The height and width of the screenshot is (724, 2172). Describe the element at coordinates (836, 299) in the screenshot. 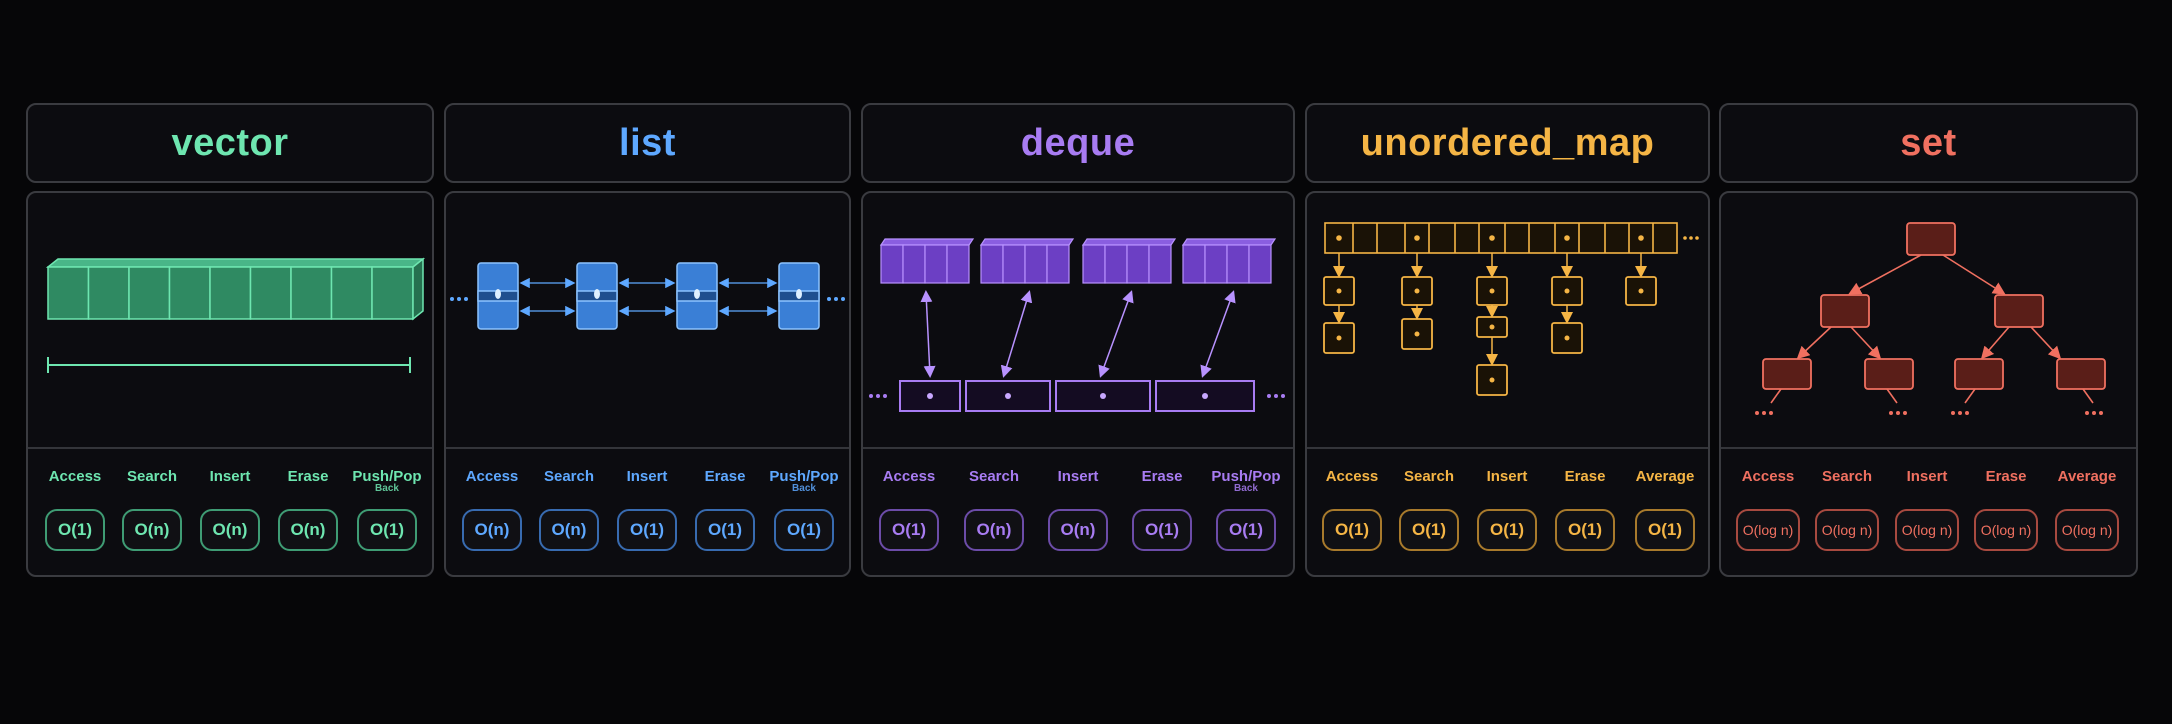

I see `list-ellipsis-right` at that location.